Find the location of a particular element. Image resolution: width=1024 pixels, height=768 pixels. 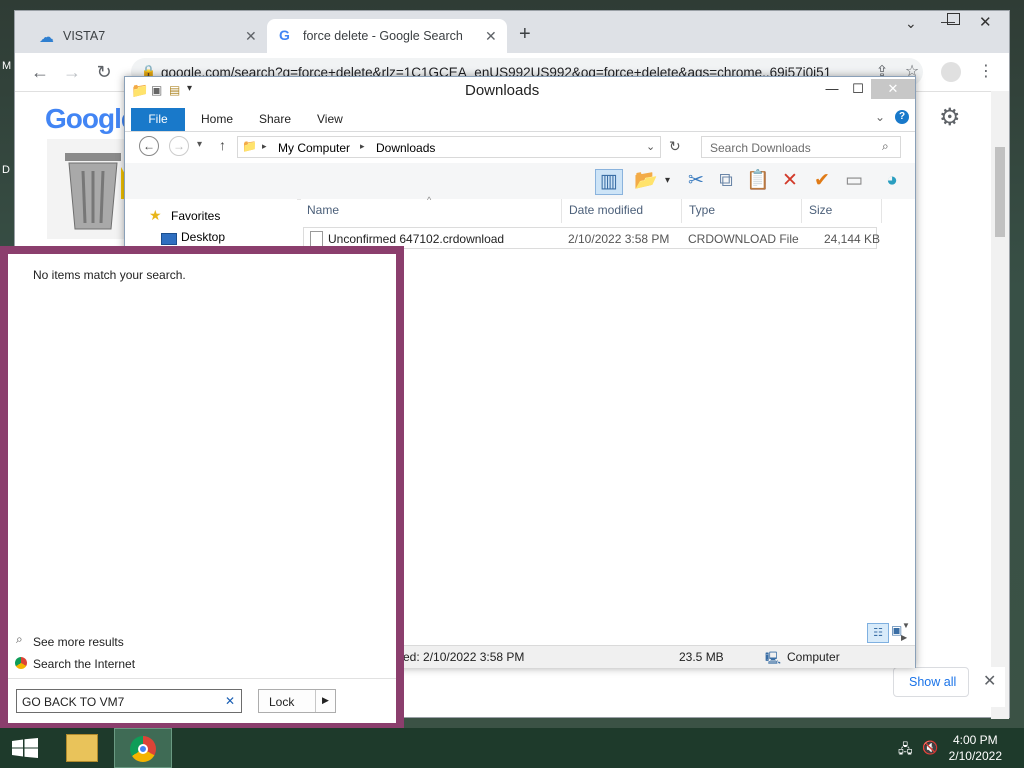

address-breadcrumb-box: 📁 ▸ My Computer ▸ Downloads ⌄ is located at coordinates (449, 147).